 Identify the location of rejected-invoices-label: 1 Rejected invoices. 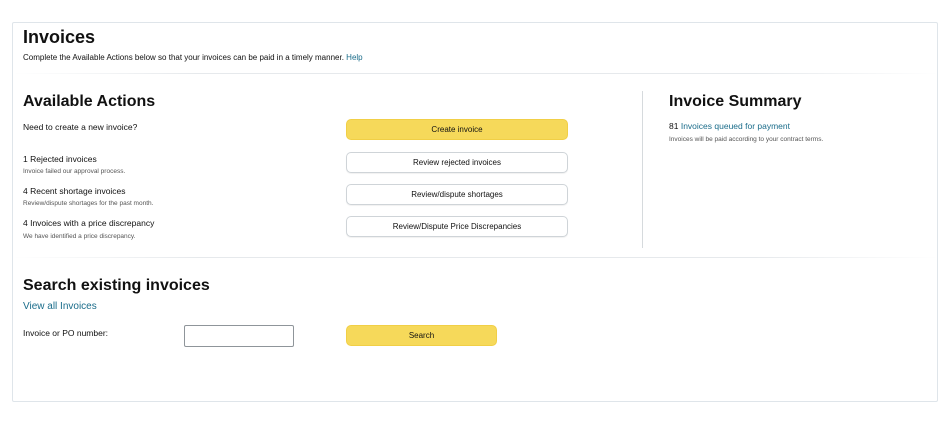
(60, 159).